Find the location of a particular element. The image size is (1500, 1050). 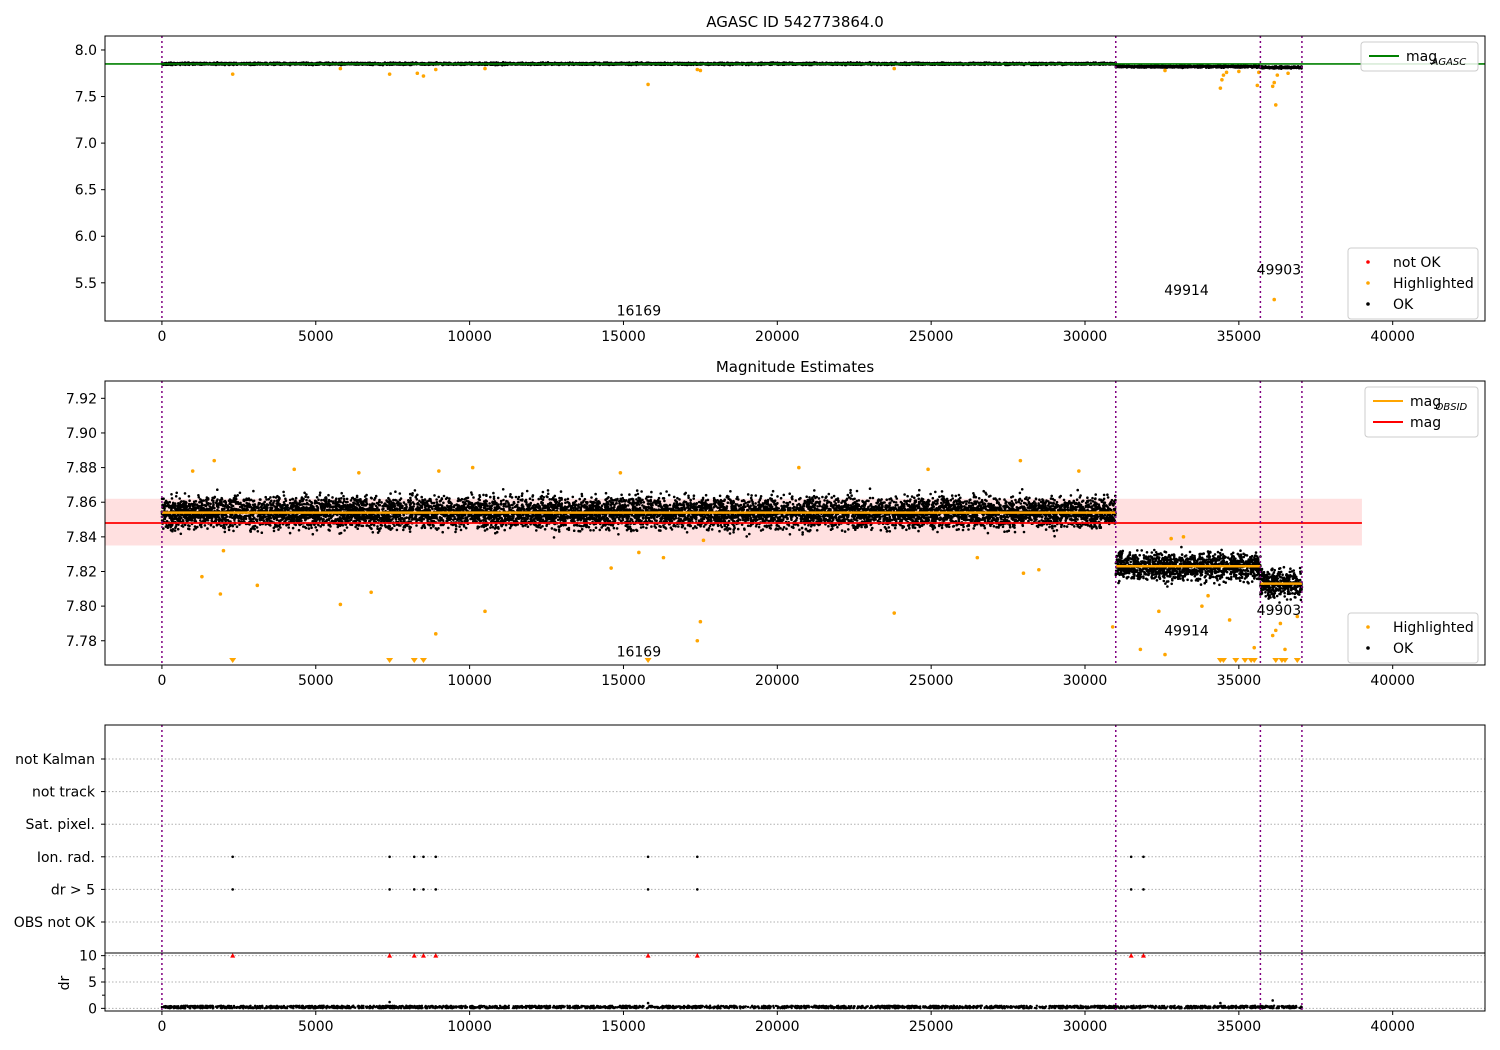

x-tick-label: 0 is located at coordinates (161, 681).